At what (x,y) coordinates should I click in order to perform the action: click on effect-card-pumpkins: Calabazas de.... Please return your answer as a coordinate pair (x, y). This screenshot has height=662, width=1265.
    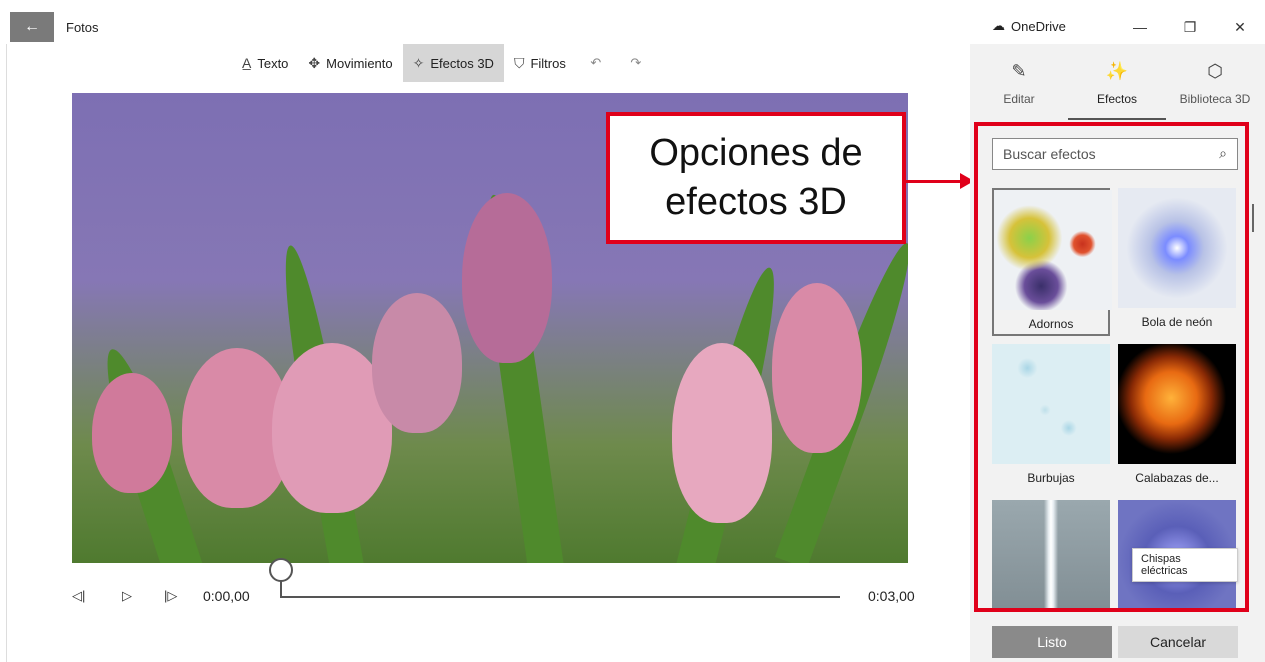
    Looking at the image, I should click on (1177, 418).